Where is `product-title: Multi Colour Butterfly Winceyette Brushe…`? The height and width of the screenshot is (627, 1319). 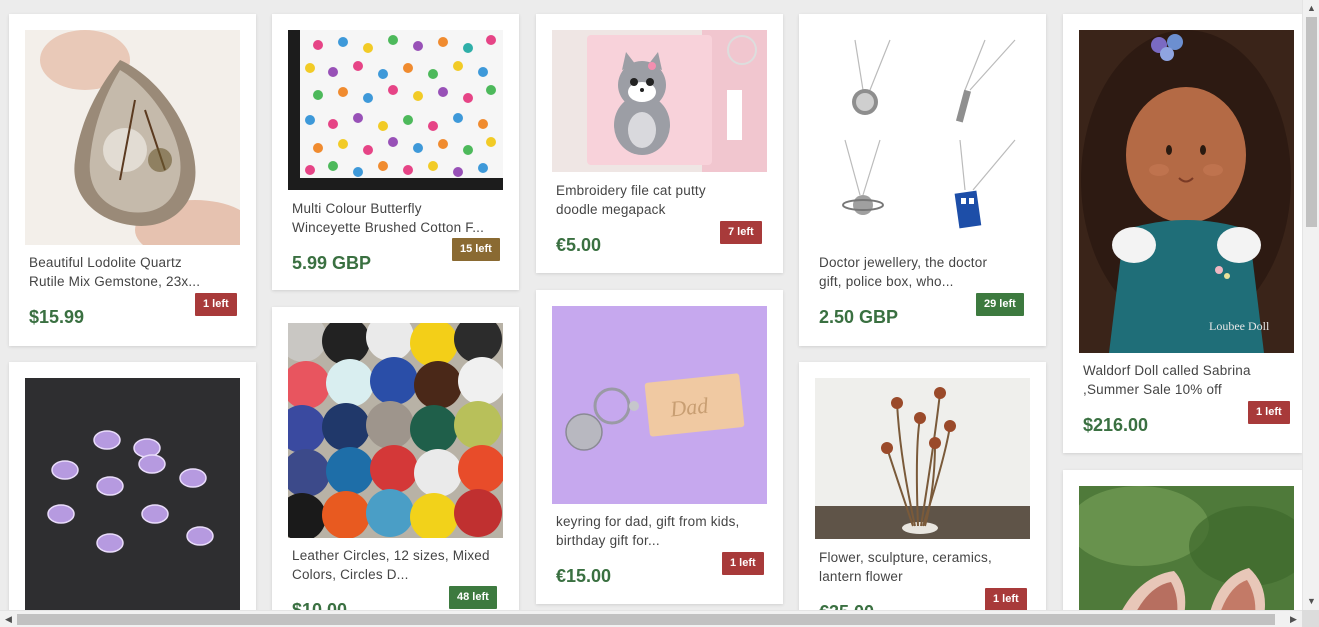 product-title: Multi Colour Butterfly Winceyette Brushe… is located at coordinates (397, 218).